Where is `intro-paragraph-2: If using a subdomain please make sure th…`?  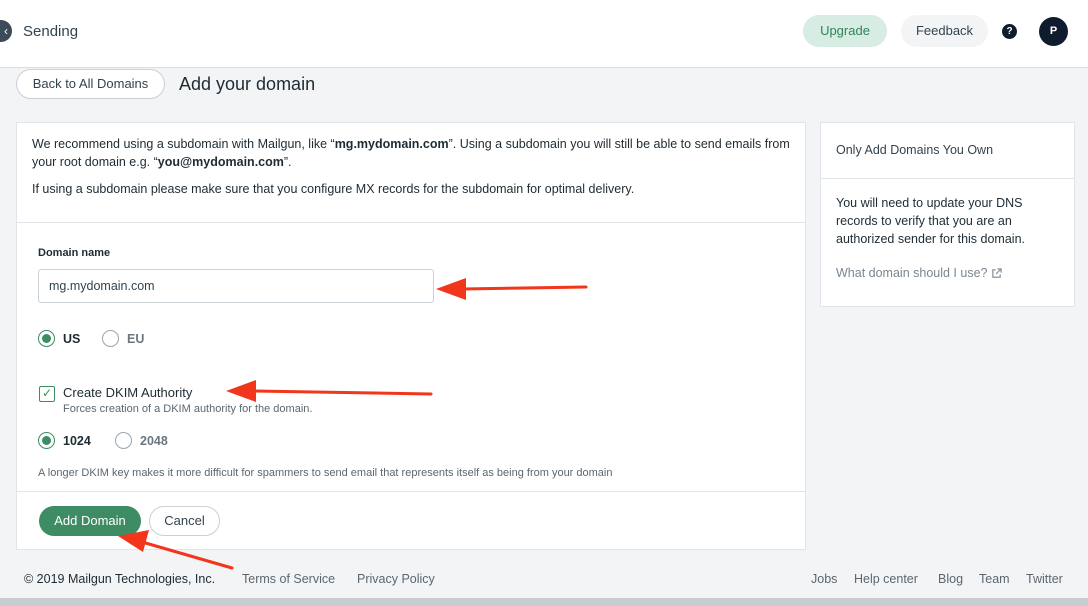
intro-paragraph-2: If using a subdomain please make sure th… is located at coordinates (333, 189).